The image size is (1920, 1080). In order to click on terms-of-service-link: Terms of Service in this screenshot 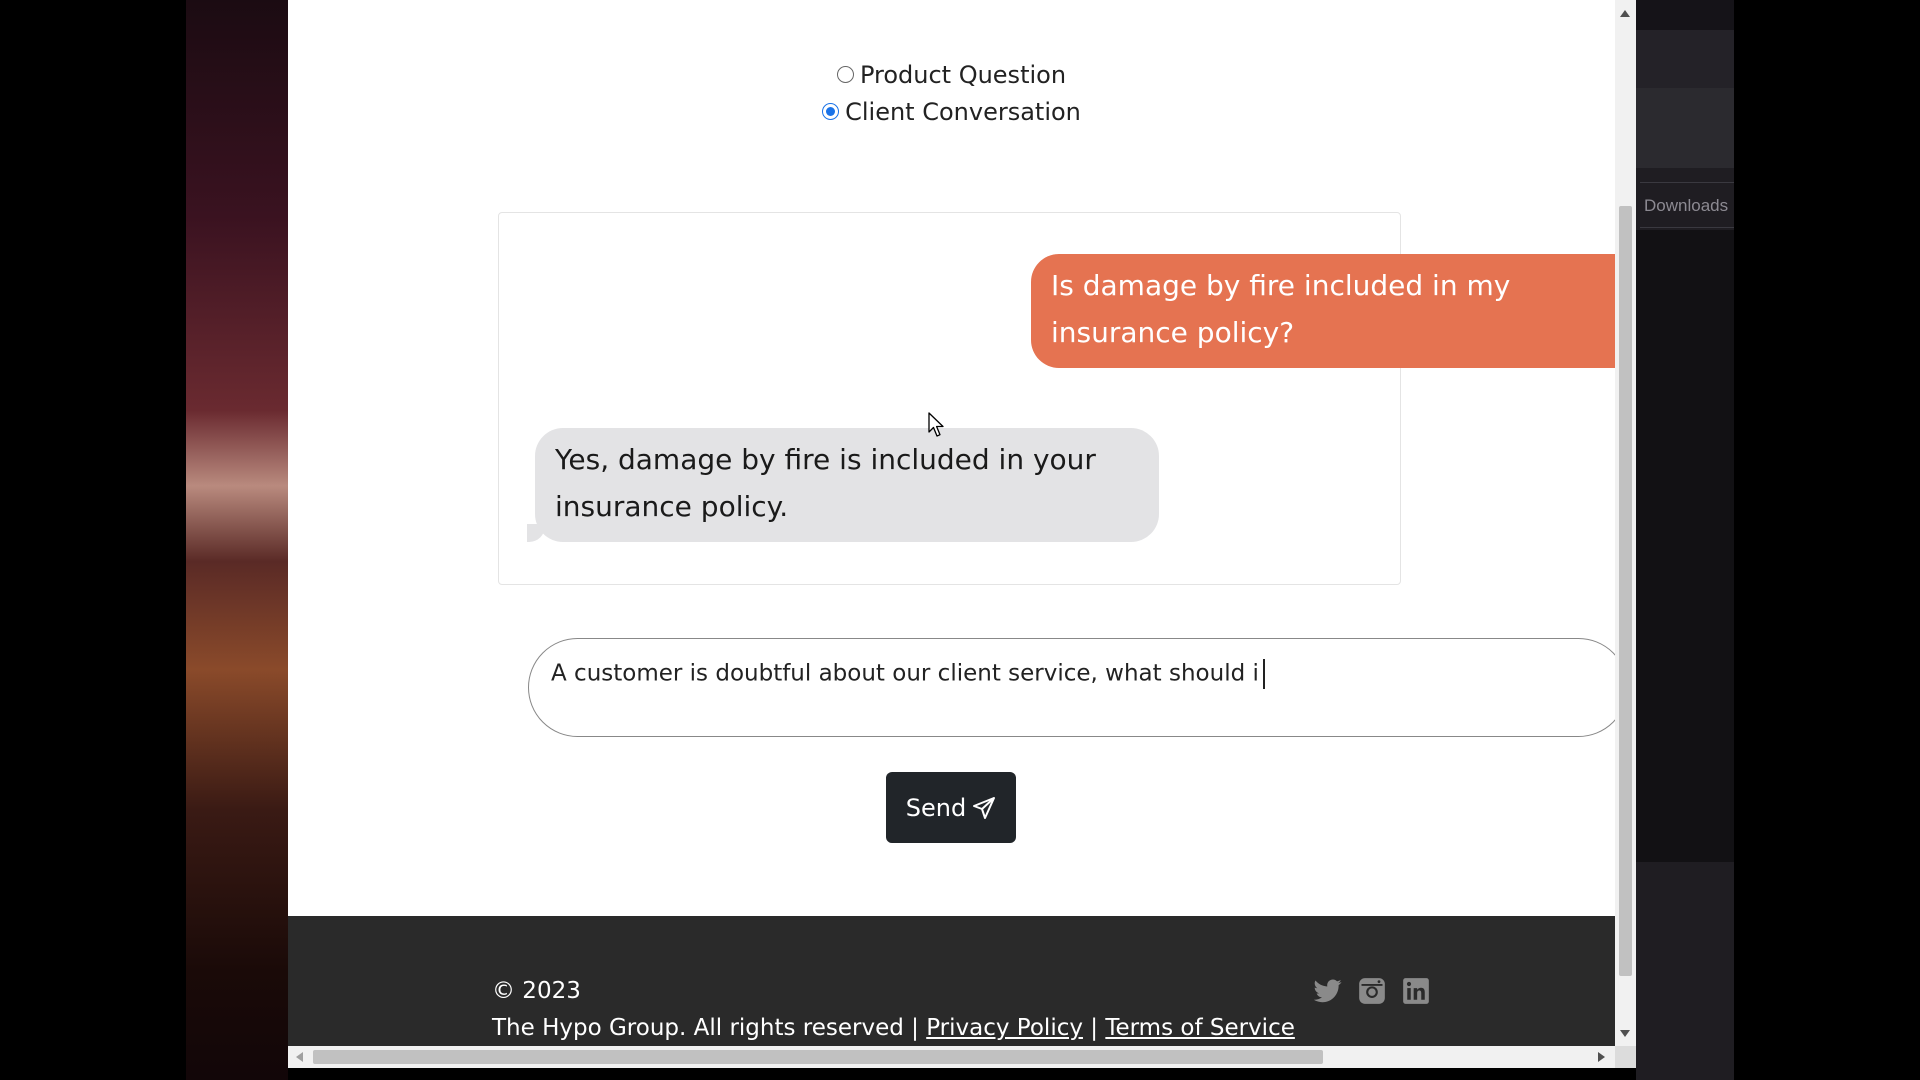, I will do `click(1200, 1028)`.